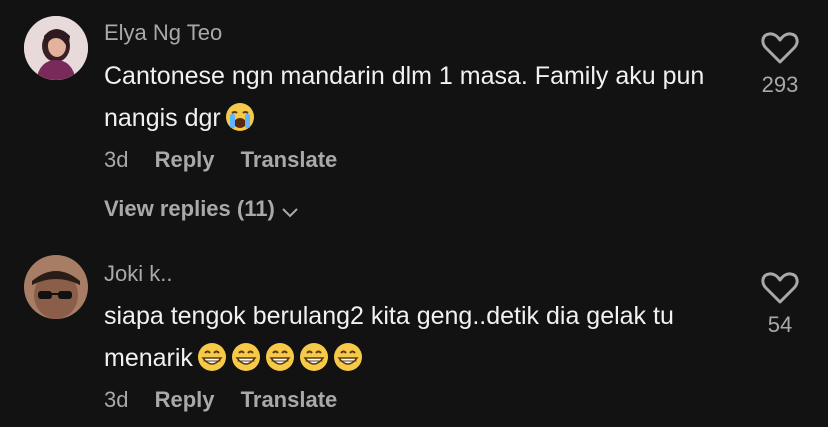 The width and height of the screenshot is (828, 427). What do you see at coordinates (290, 213) in the screenshot?
I see `chevron-down-icon` at bounding box center [290, 213].